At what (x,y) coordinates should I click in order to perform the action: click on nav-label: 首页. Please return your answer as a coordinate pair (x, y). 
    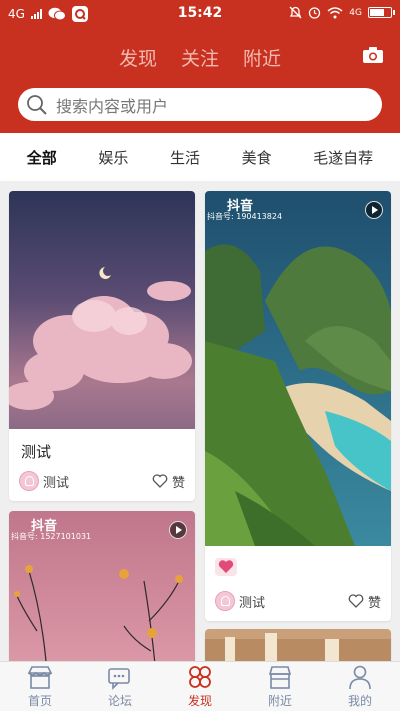
    Looking at the image, I should click on (39, 701).